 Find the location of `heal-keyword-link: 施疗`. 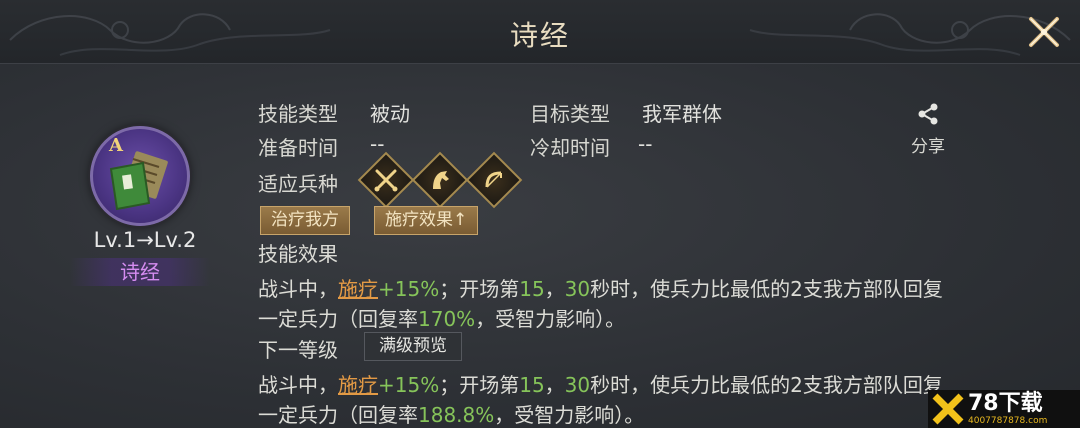

heal-keyword-link: 施疗 is located at coordinates (358, 289).